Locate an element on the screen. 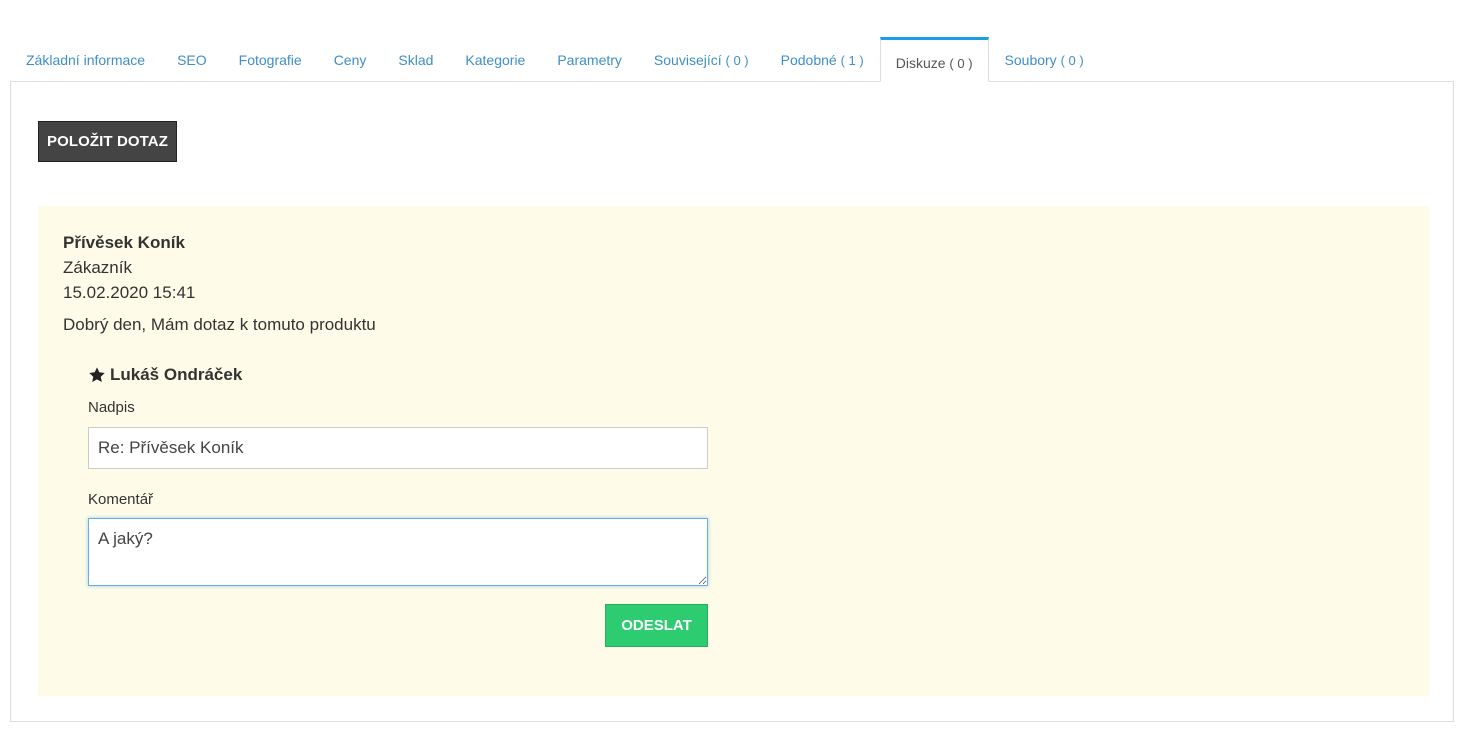 This screenshot has height=736, width=1472. tab-seo: SEO is located at coordinates (192, 60).